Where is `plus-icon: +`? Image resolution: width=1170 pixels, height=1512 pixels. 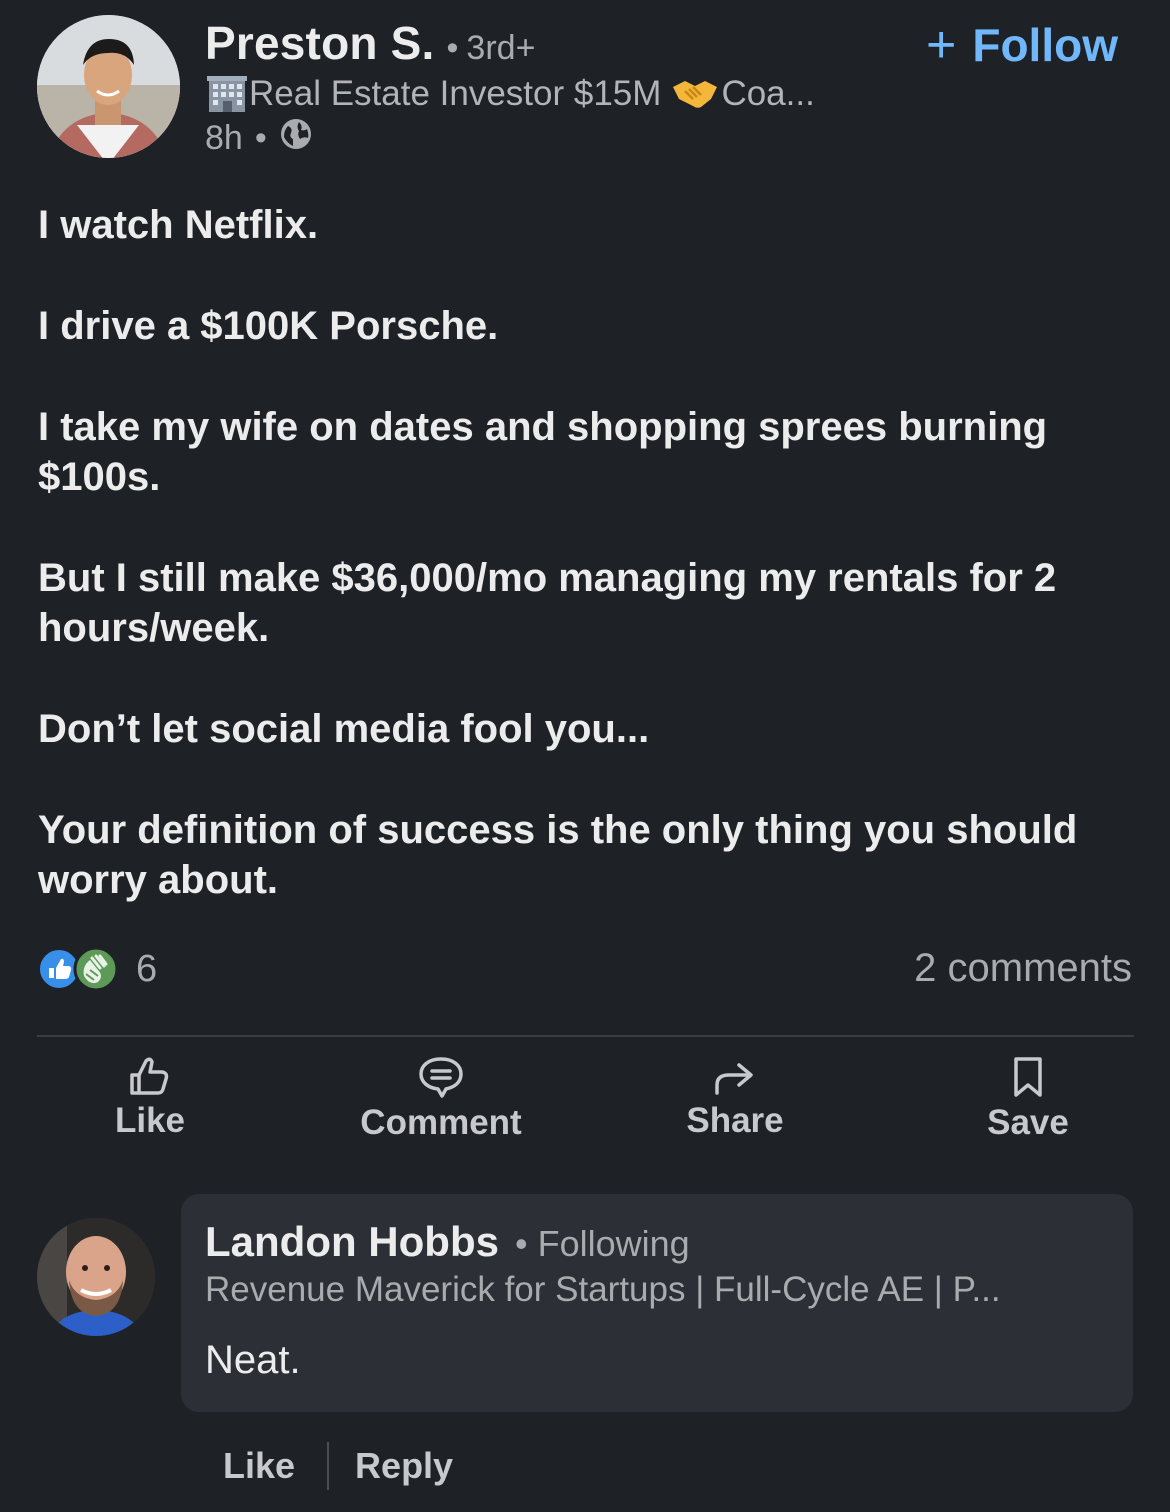 plus-icon: + is located at coordinates (941, 45).